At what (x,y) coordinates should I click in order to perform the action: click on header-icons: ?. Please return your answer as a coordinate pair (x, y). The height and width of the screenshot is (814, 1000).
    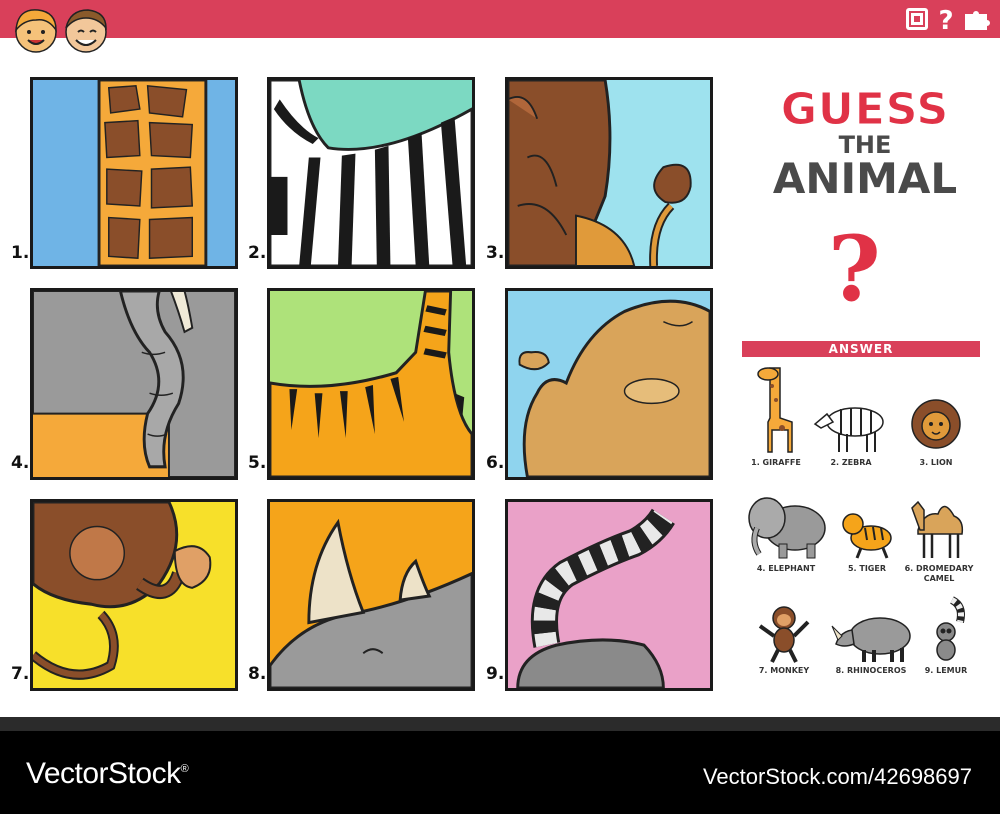
    Looking at the image, I should click on (948, 19).